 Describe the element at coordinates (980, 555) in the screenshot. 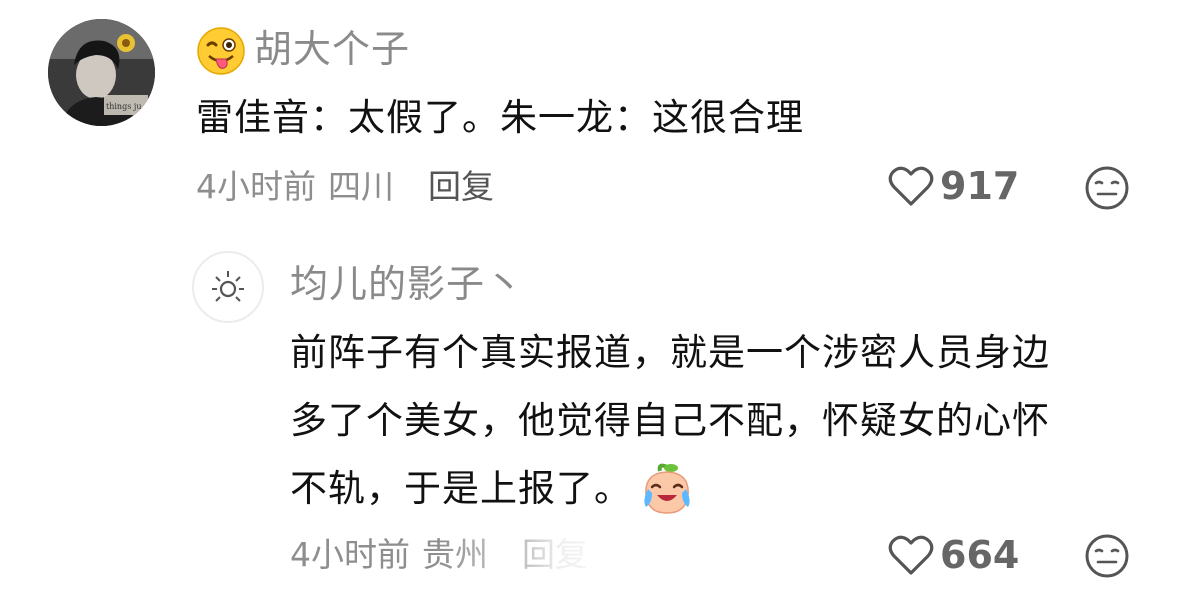

I see `reply-like-count: 664` at that location.